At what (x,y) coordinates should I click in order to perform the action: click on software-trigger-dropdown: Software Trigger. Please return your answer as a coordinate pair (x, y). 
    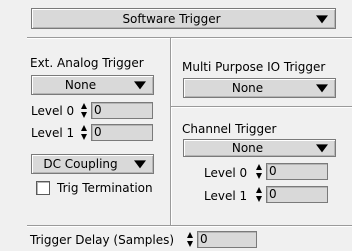
    Looking at the image, I should click on (183, 18).